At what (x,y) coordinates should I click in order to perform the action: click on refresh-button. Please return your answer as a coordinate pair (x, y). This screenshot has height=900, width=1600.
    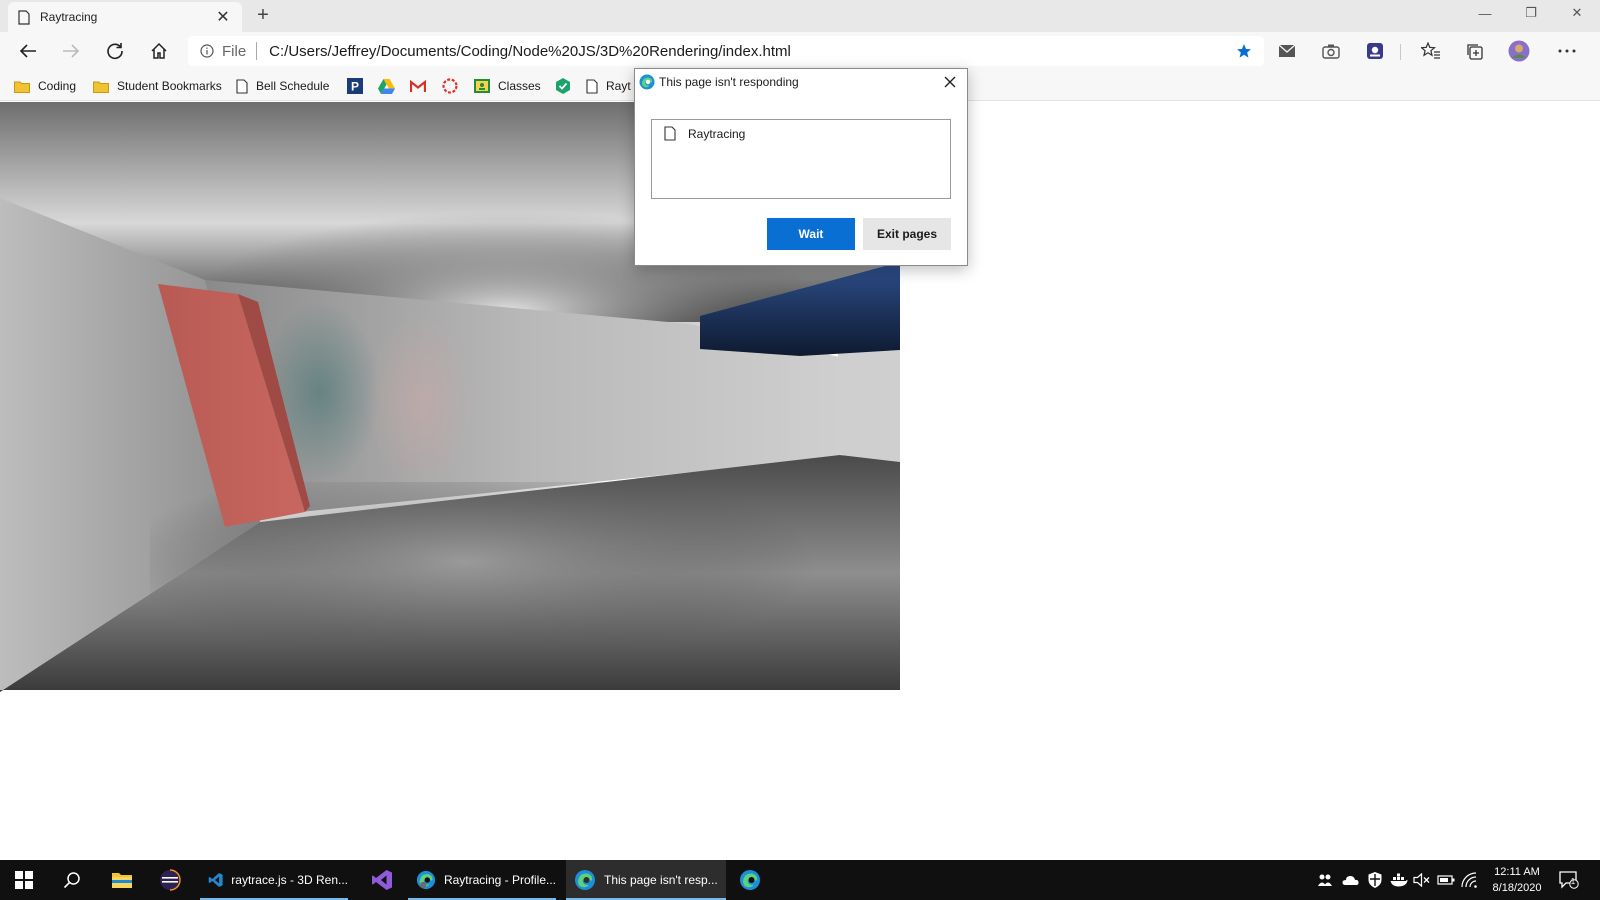
    Looking at the image, I should click on (115, 51).